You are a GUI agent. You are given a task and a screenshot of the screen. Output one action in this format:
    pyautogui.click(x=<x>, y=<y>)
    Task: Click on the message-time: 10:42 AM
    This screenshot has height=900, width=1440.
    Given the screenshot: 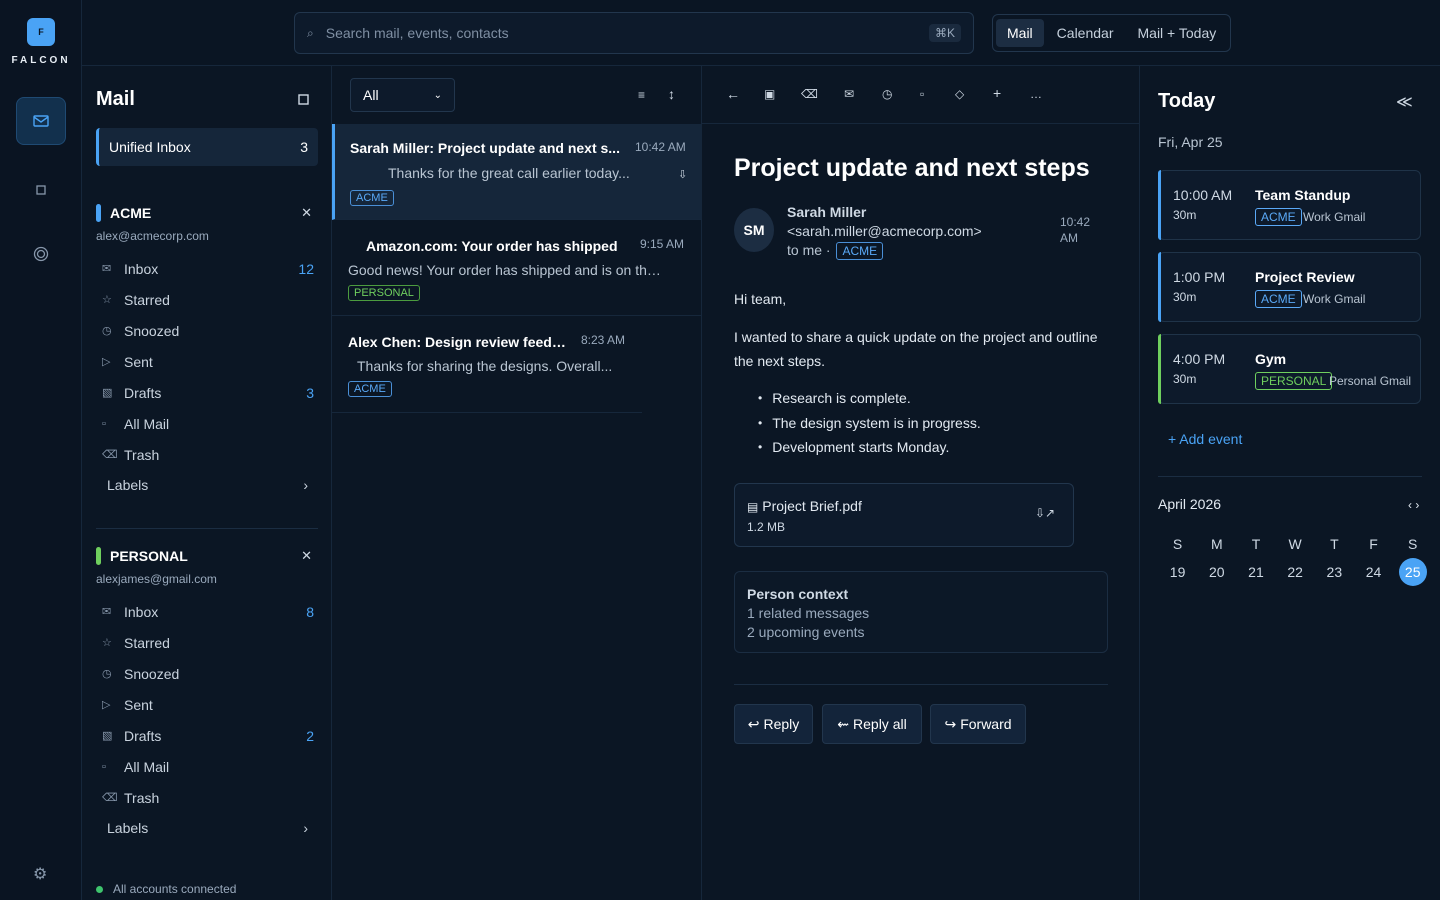 What is the action you would take?
    pyautogui.click(x=1075, y=230)
    